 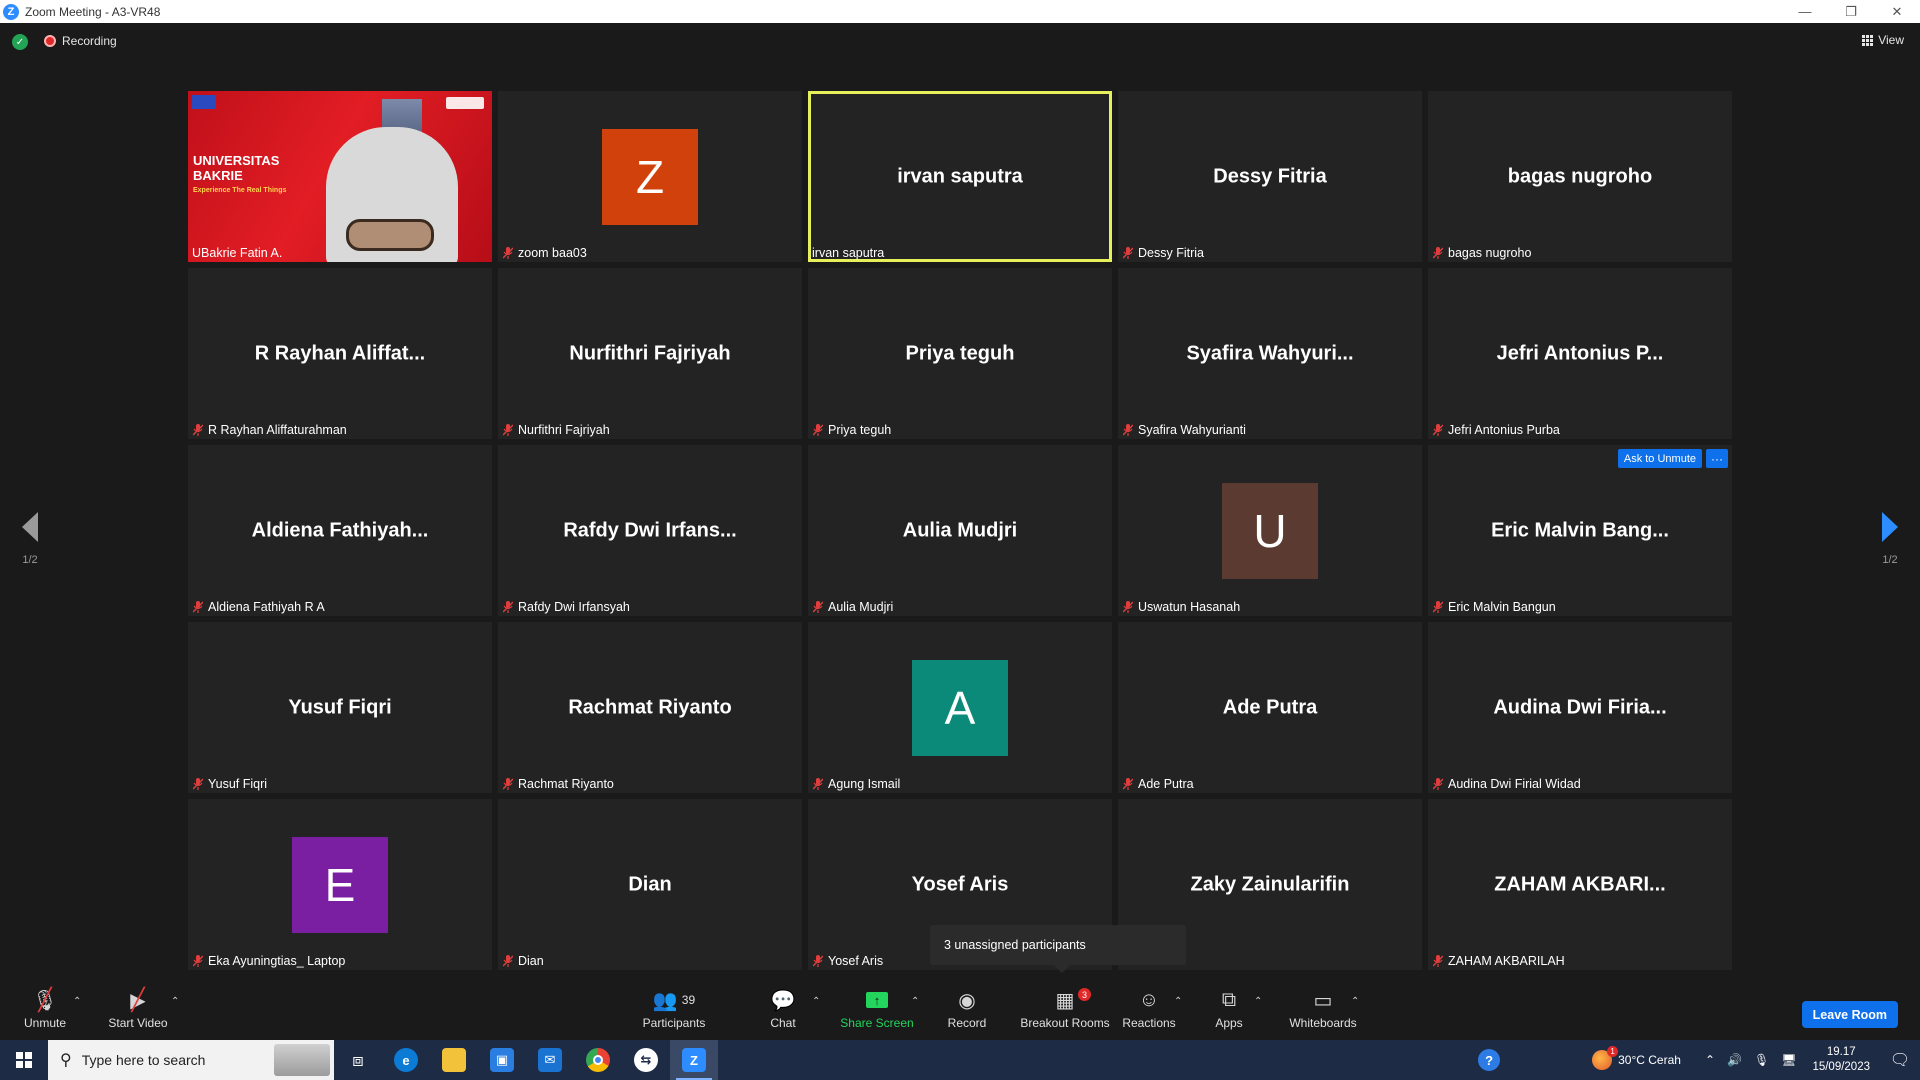 I want to click on participant-tile: ZAHAM AKBARI... ZAHAM AKBARILAH, so click(x=1580, y=884).